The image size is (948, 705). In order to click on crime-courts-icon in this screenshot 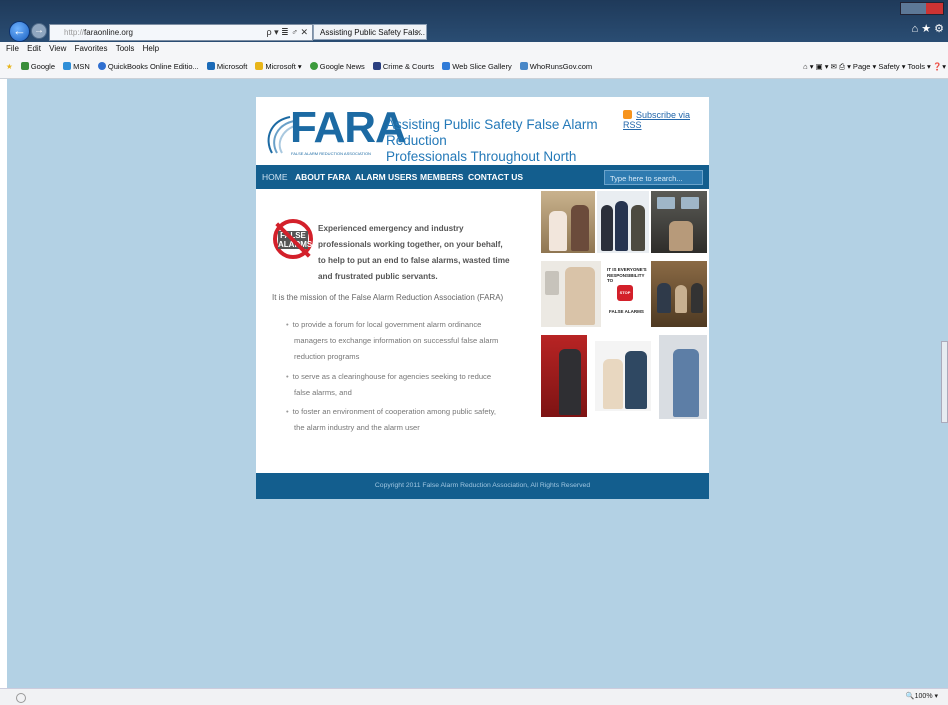, I will do `click(376, 66)`.